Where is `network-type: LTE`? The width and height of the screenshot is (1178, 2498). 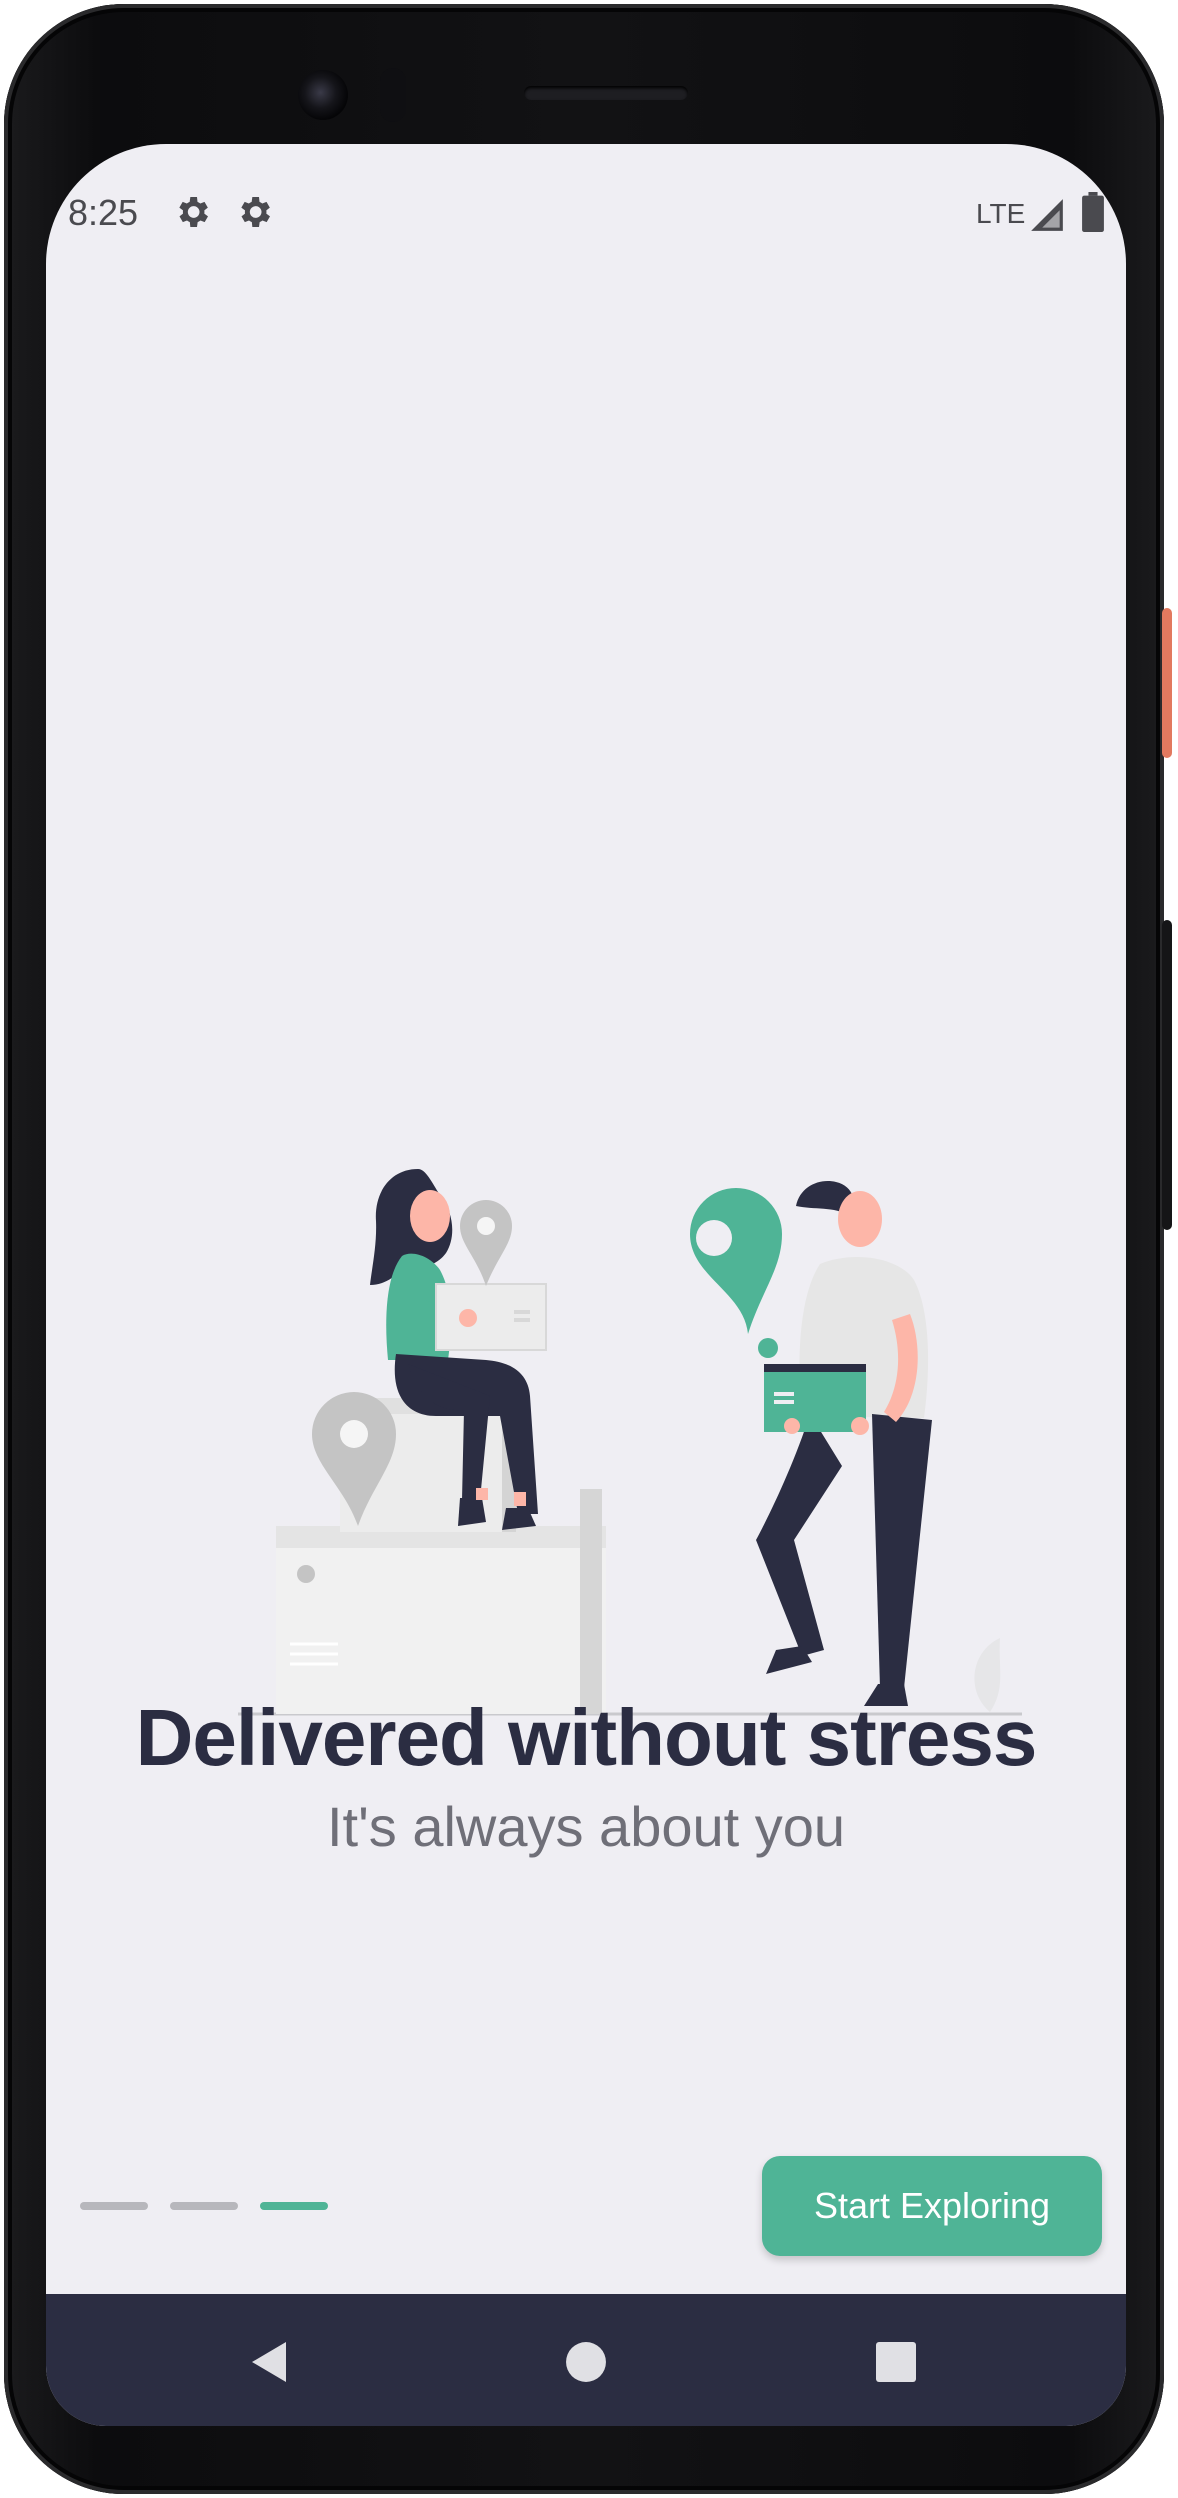 network-type: LTE is located at coordinates (1001, 213).